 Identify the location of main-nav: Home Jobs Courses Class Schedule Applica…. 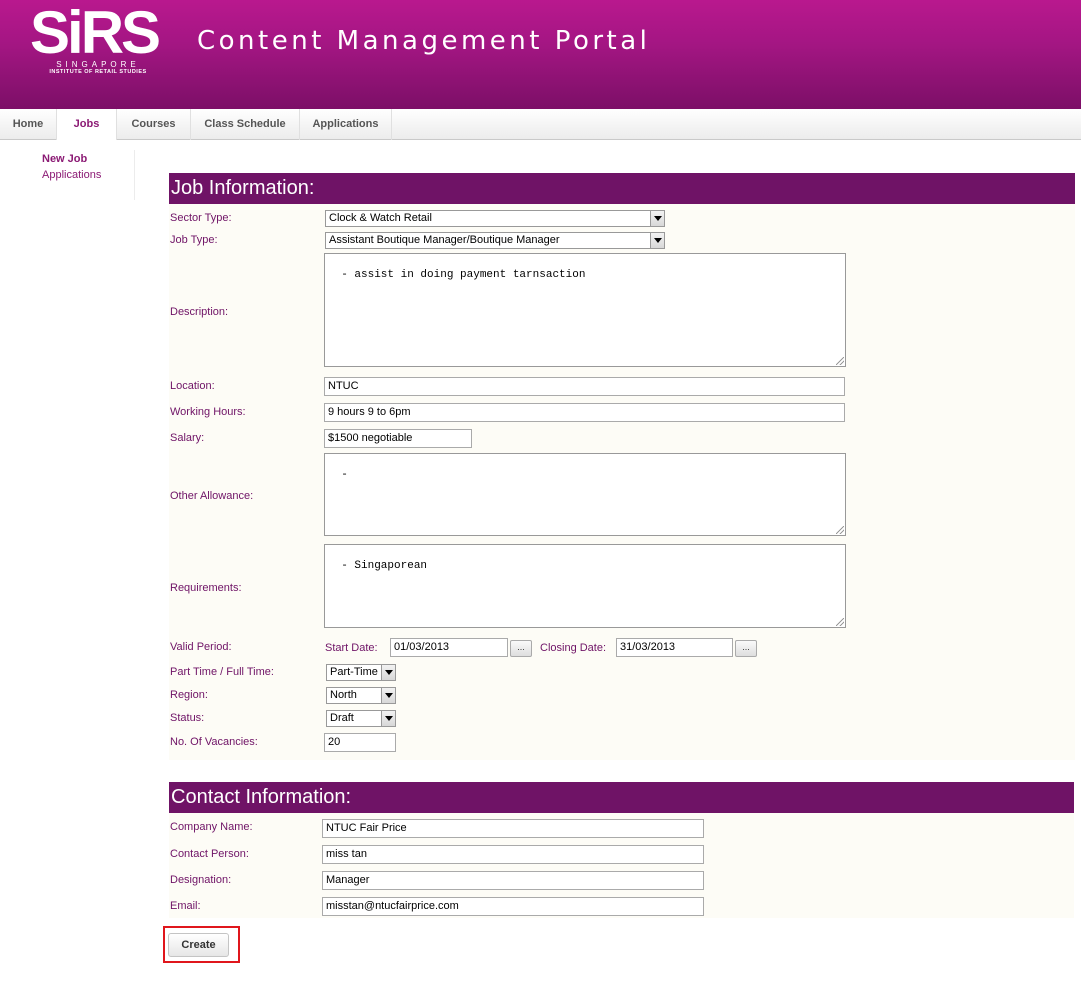
(540, 124).